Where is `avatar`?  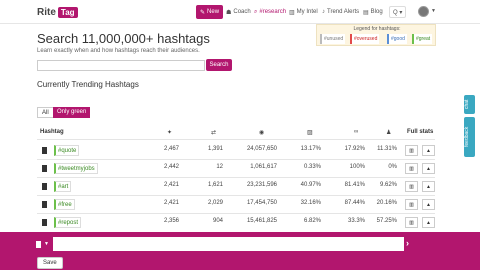
avatar is located at coordinates (423, 11).